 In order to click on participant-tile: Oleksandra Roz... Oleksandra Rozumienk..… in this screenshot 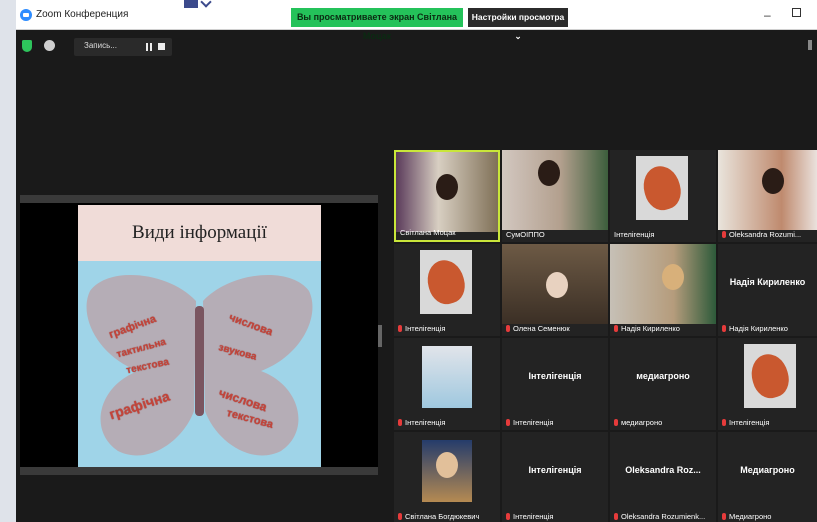, I will do `click(663, 477)`.